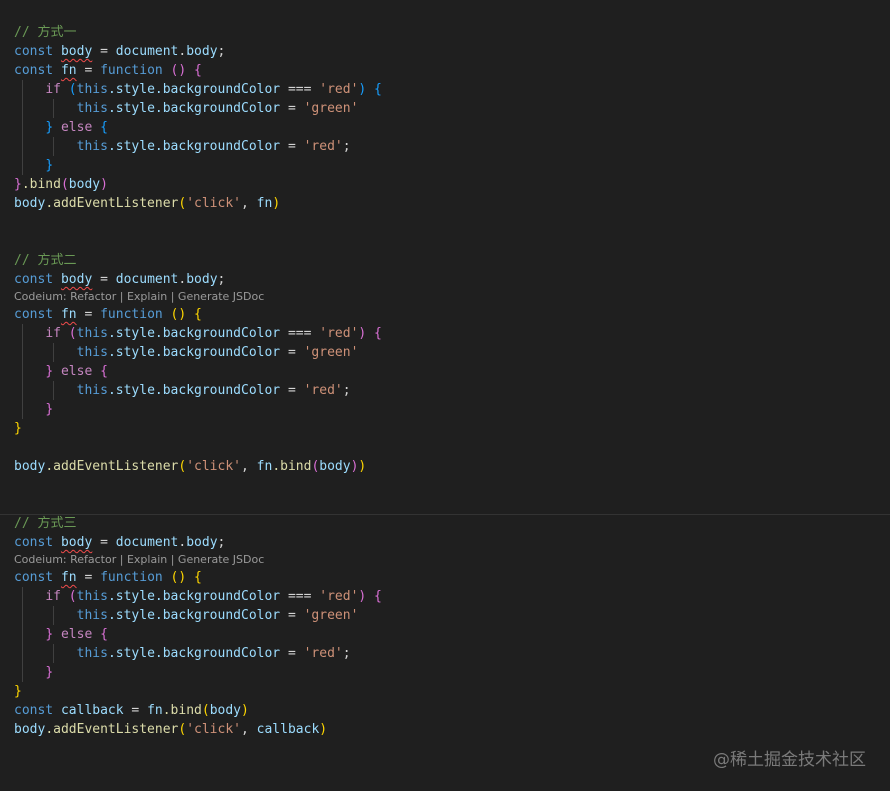  What do you see at coordinates (452, 32) in the screenshot?
I see `code-line: // 方式一` at bounding box center [452, 32].